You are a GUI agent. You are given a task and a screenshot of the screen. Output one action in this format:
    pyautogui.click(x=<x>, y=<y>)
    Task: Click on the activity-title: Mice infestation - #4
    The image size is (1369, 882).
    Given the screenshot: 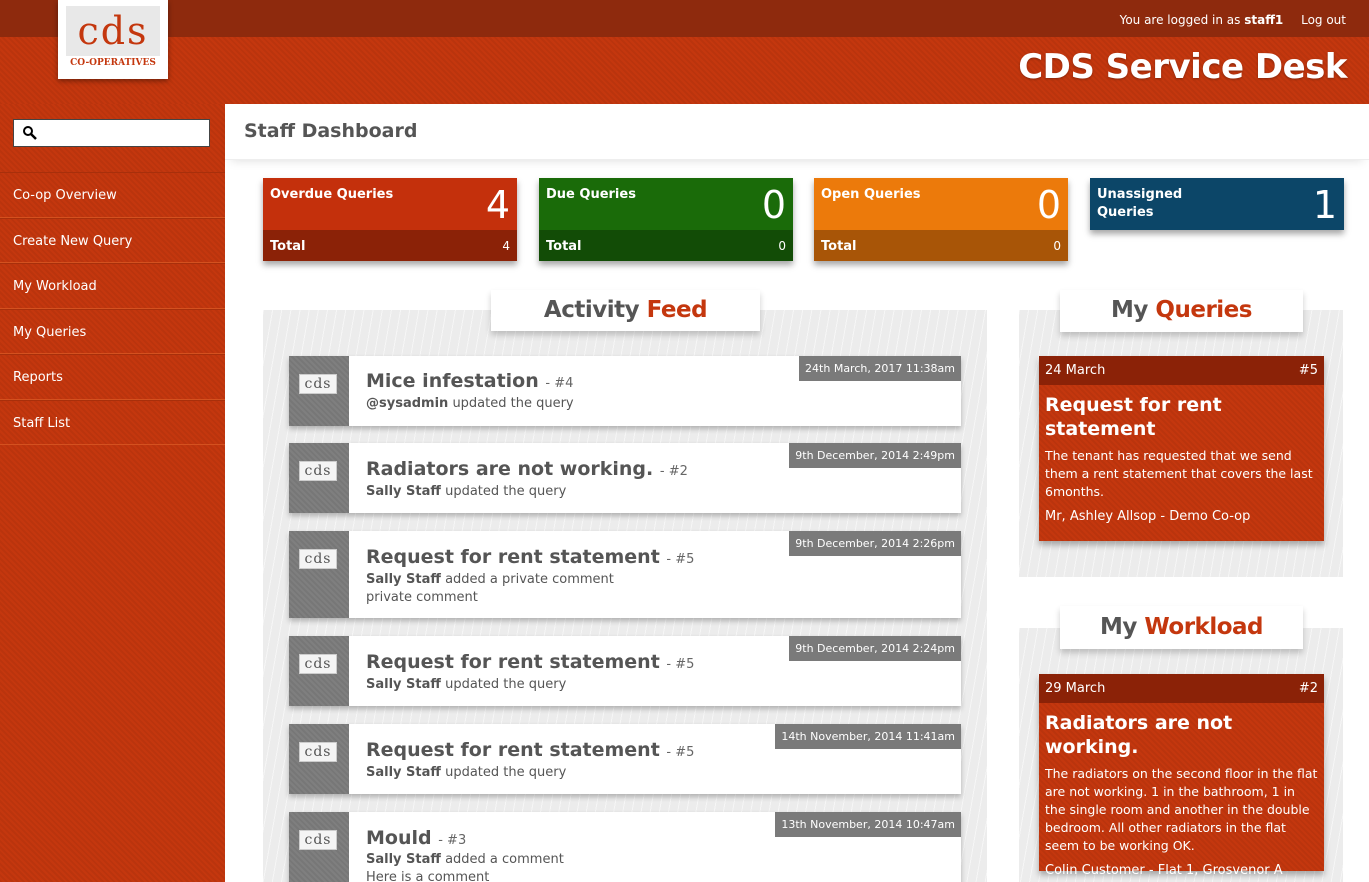 What is the action you would take?
    pyautogui.click(x=469, y=381)
    